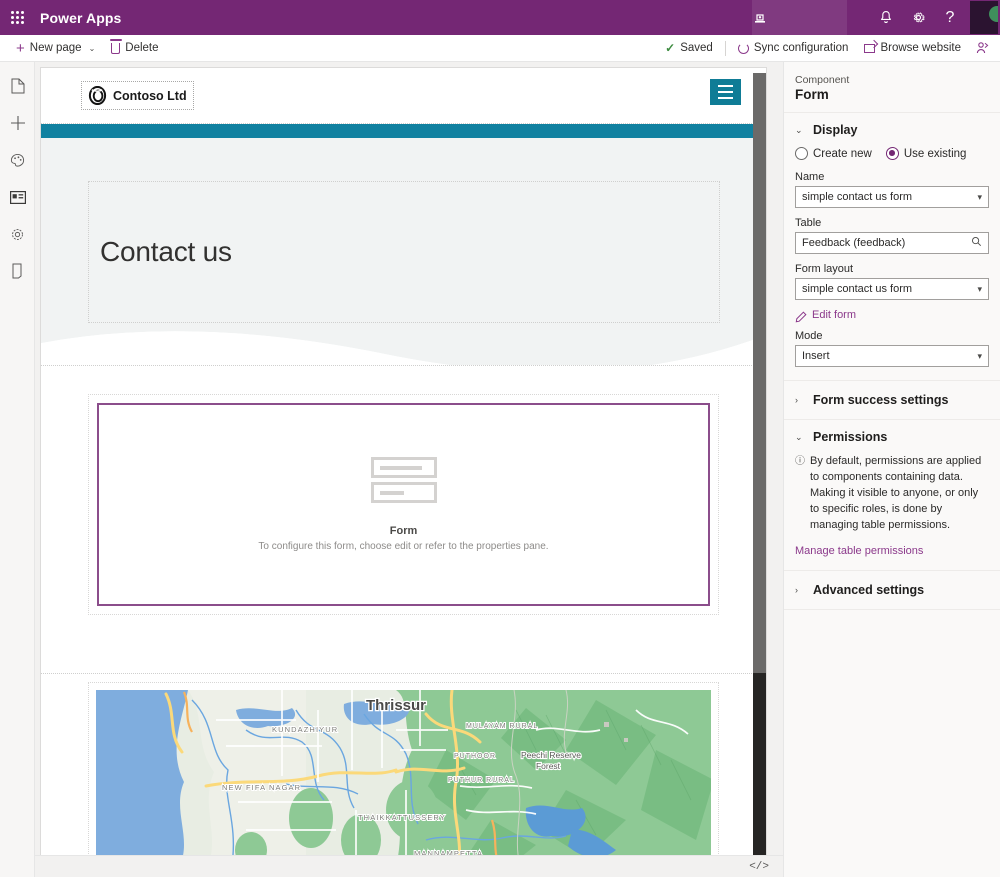 The width and height of the screenshot is (1000, 877). I want to click on sidebar-item-device-preview, so click(17, 271).